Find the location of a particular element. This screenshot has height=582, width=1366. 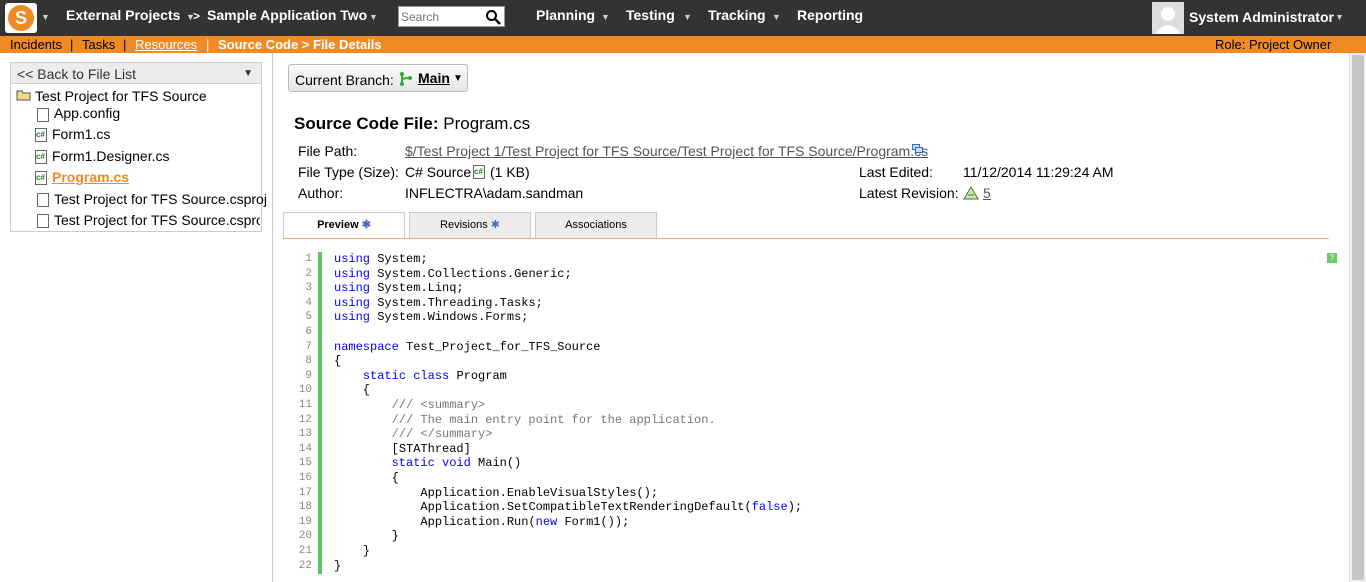

code-line: } is located at coordinates (338, 565).